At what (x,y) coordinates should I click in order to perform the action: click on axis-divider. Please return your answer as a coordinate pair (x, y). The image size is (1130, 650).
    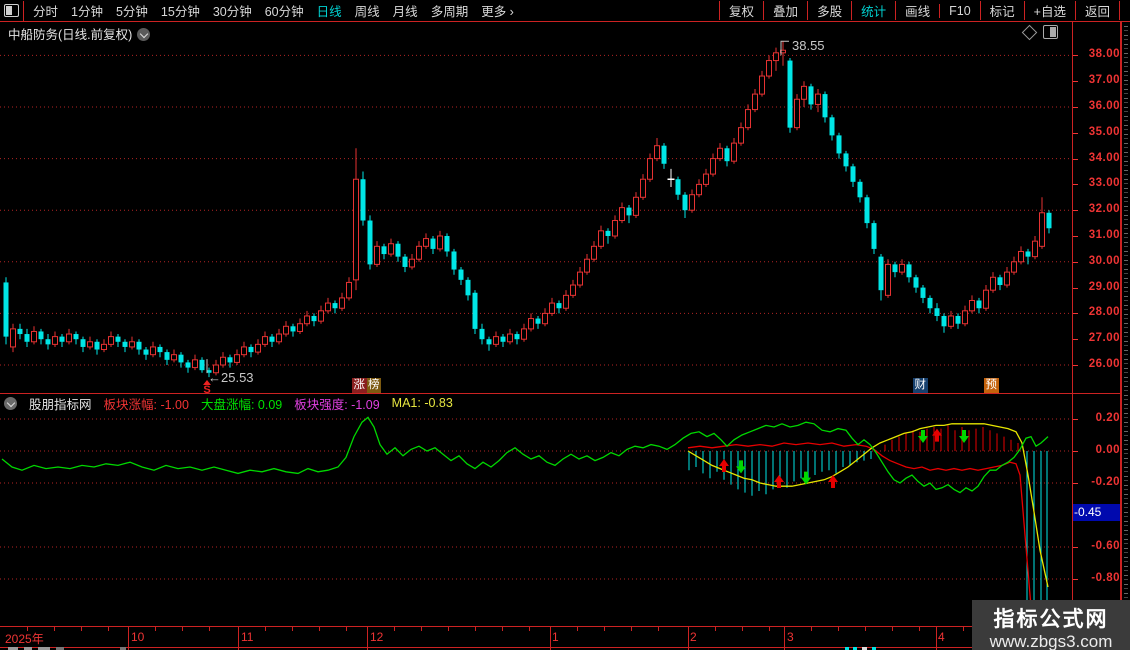
    Looking at the image, I should click on (1072, 334).